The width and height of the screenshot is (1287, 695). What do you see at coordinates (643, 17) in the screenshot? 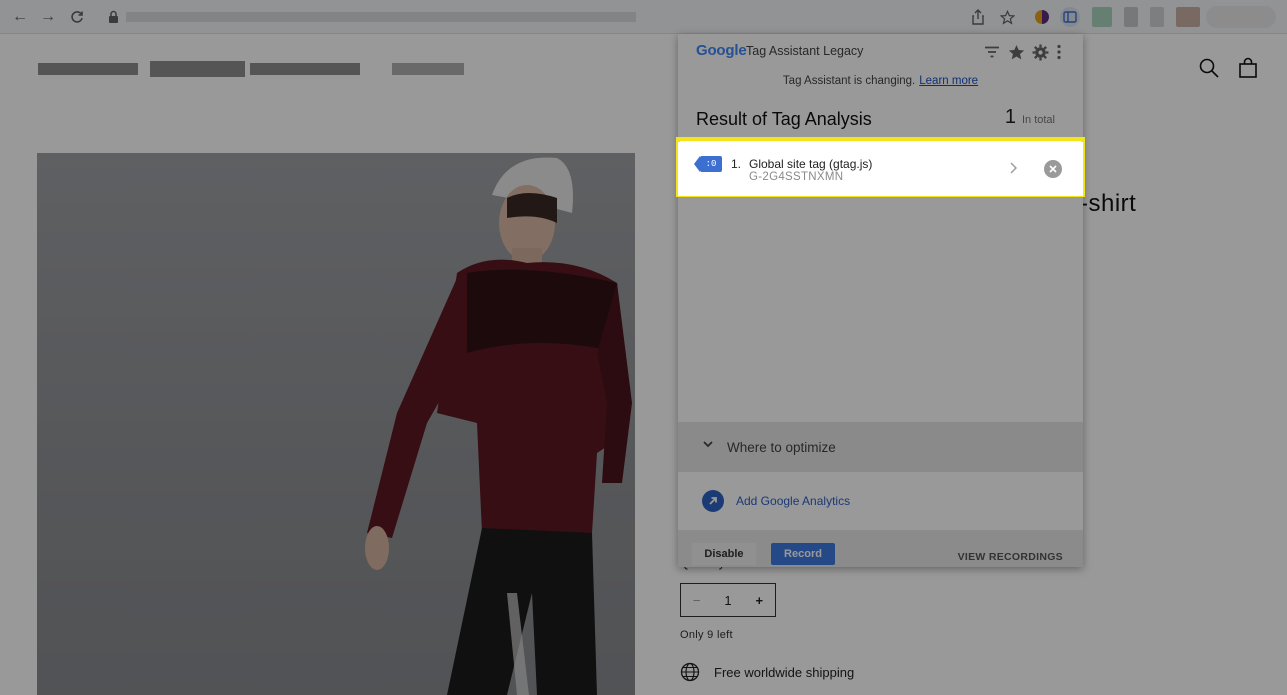
I see `browser-toolbar: ← →` at bounding box center [643, 17].